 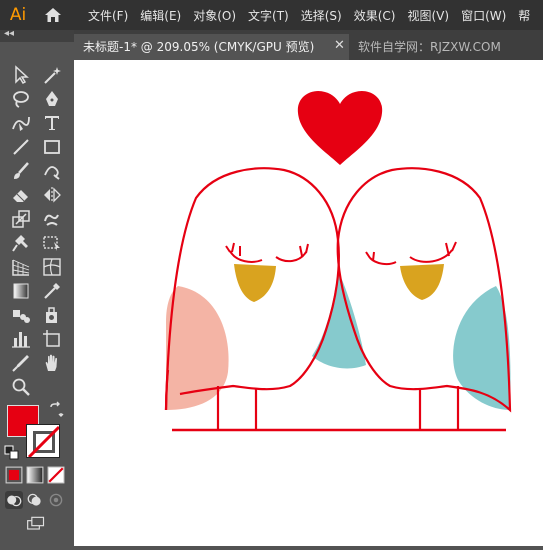 I want to click on right-bird-eye-left, so click(x=381, y=258).